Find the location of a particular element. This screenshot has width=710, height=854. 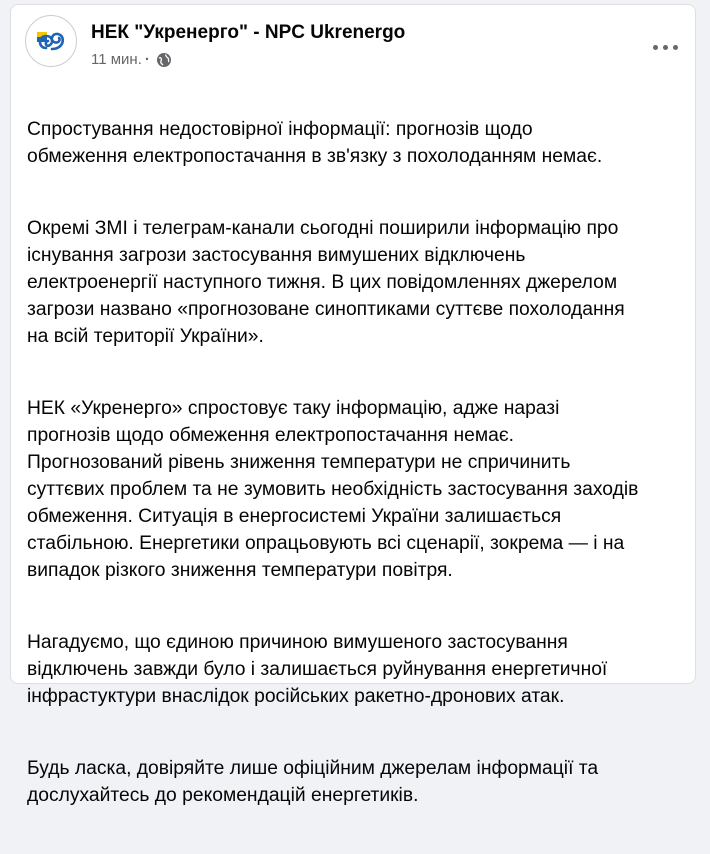

page-name-link: НЕК "Укренерго" - NPC Ukrenergo is located at coordinates (248, 33).